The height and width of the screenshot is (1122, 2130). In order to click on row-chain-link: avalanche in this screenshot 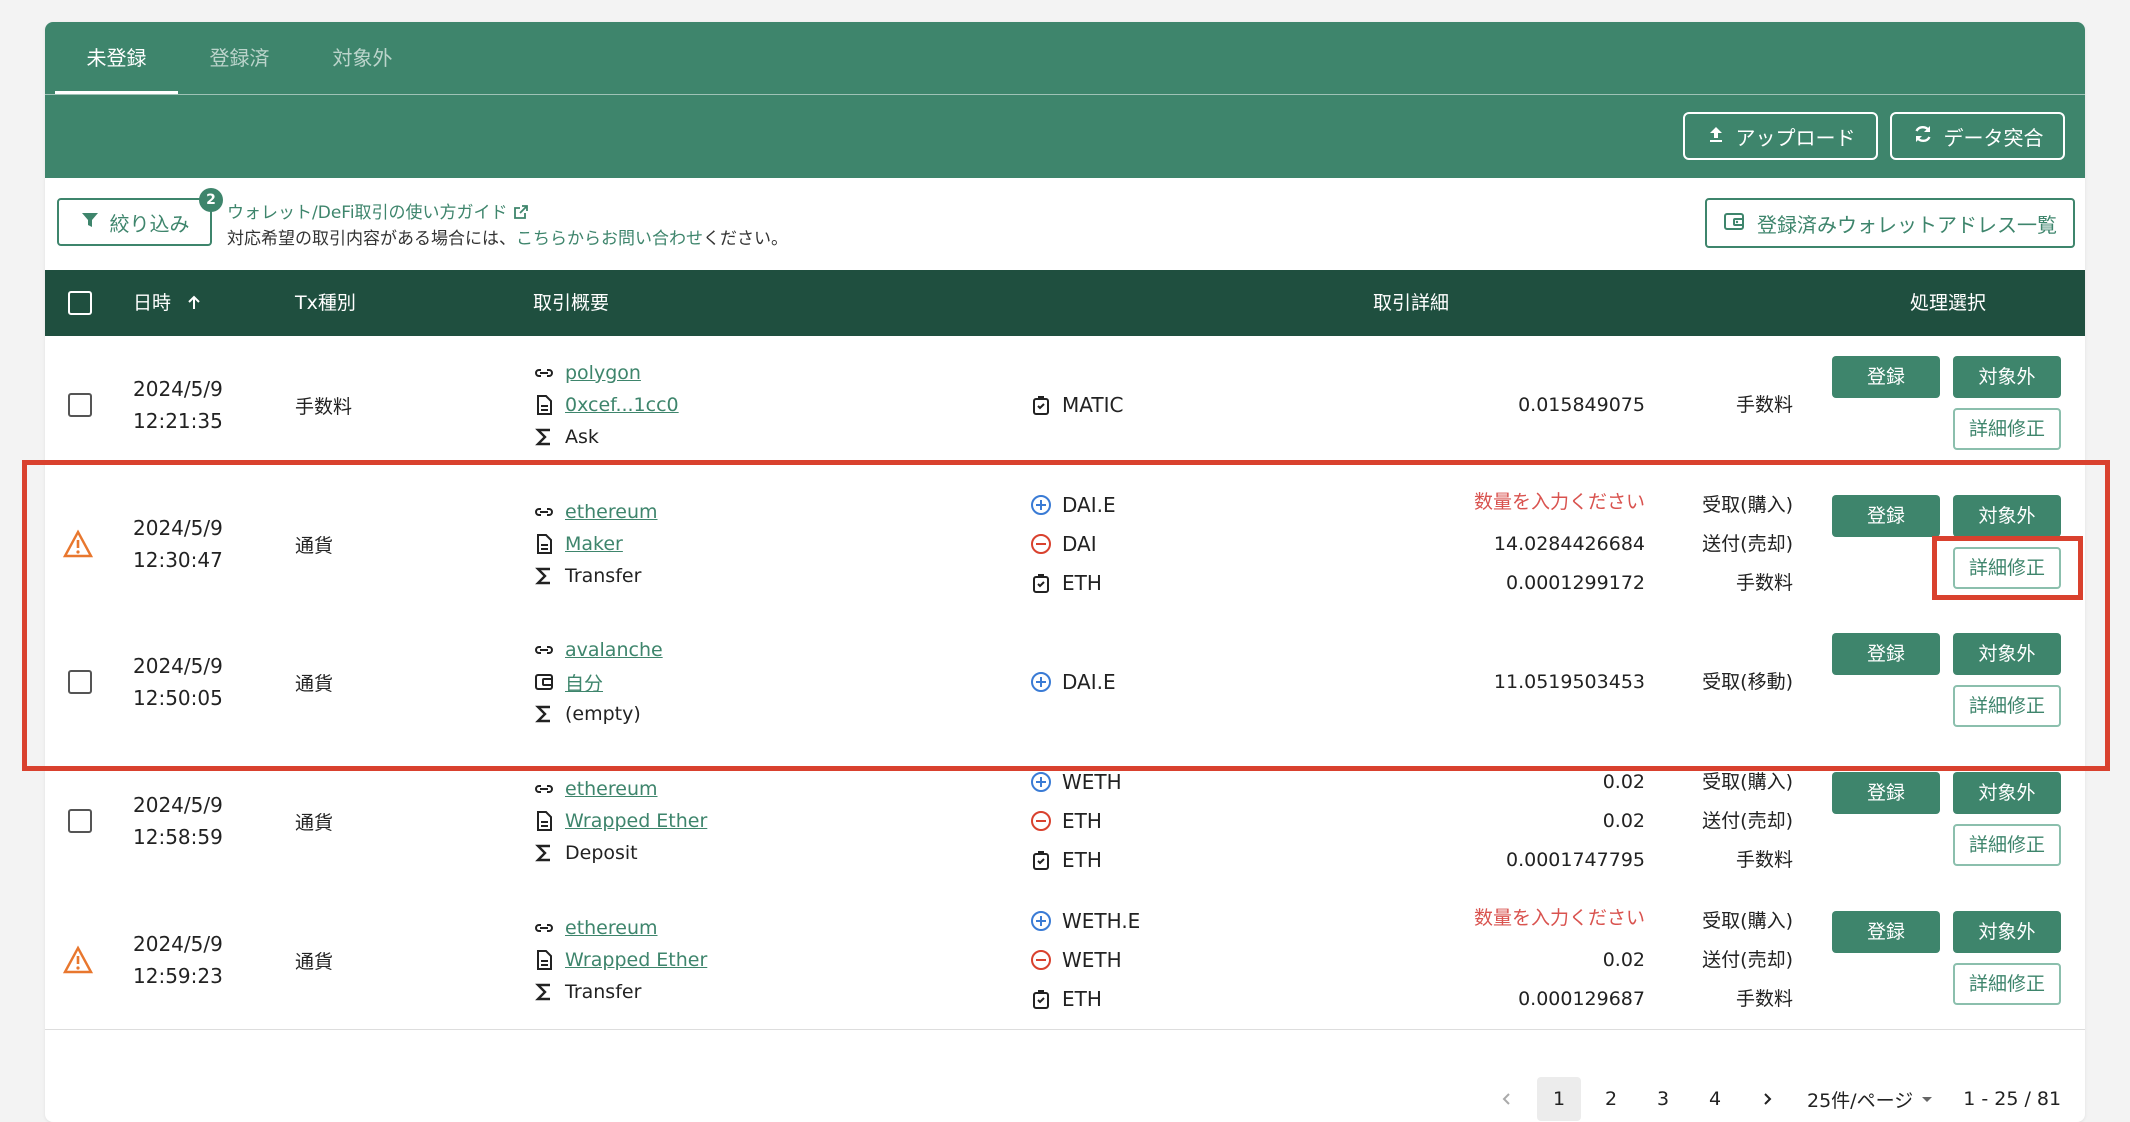, I will do `click(614, 650)`.